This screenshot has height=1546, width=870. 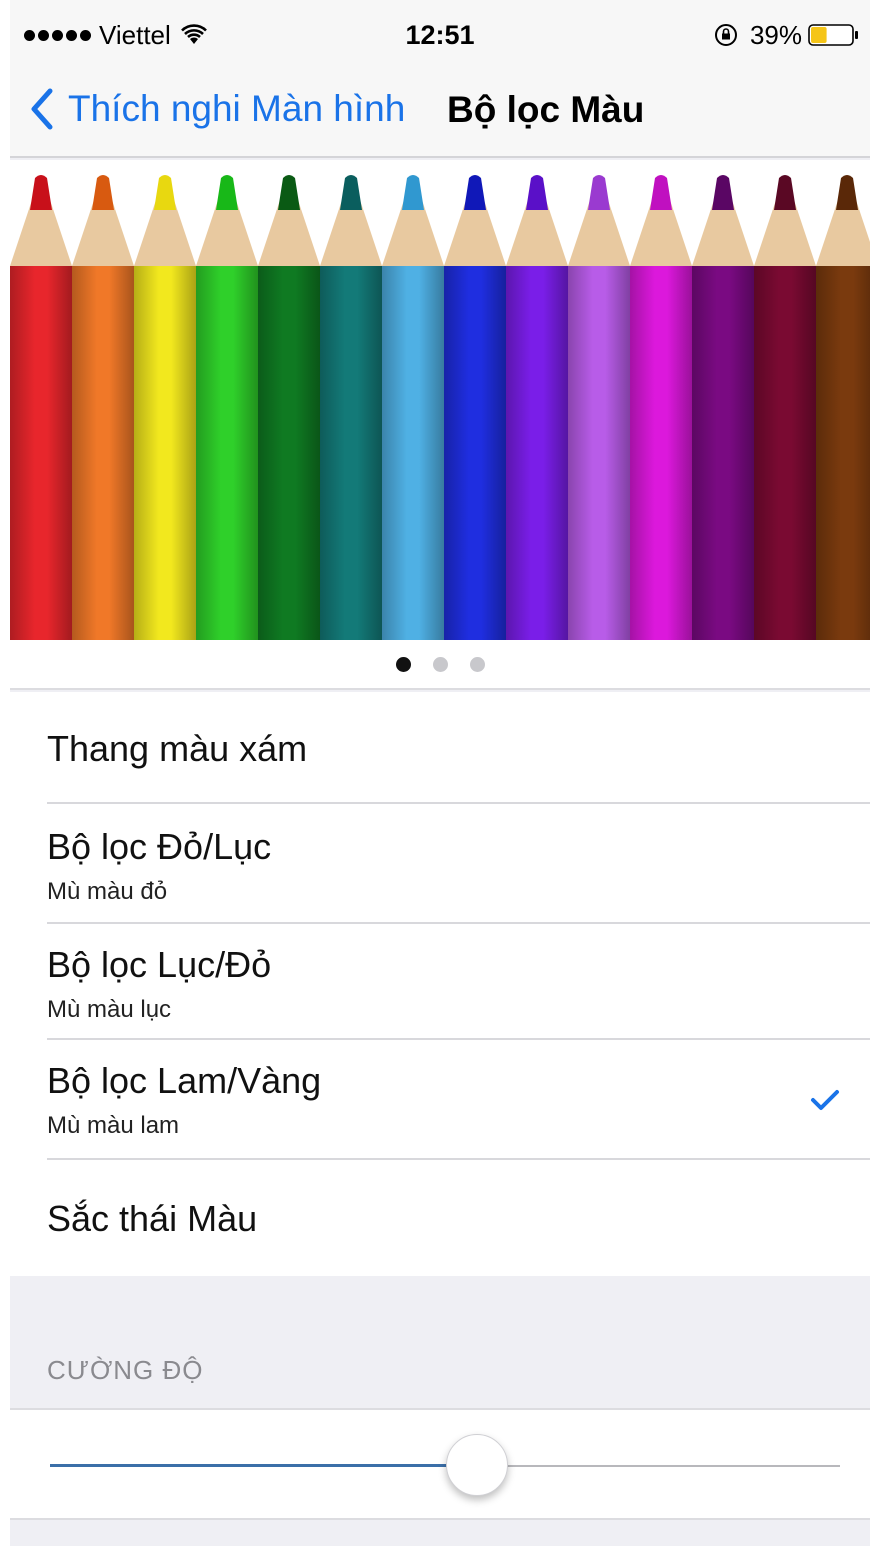 What do you see at coordinates (546, 109) in the screenshot?
I see `page-title: Bộ lọc Màu` at bounding box center [546, 109].